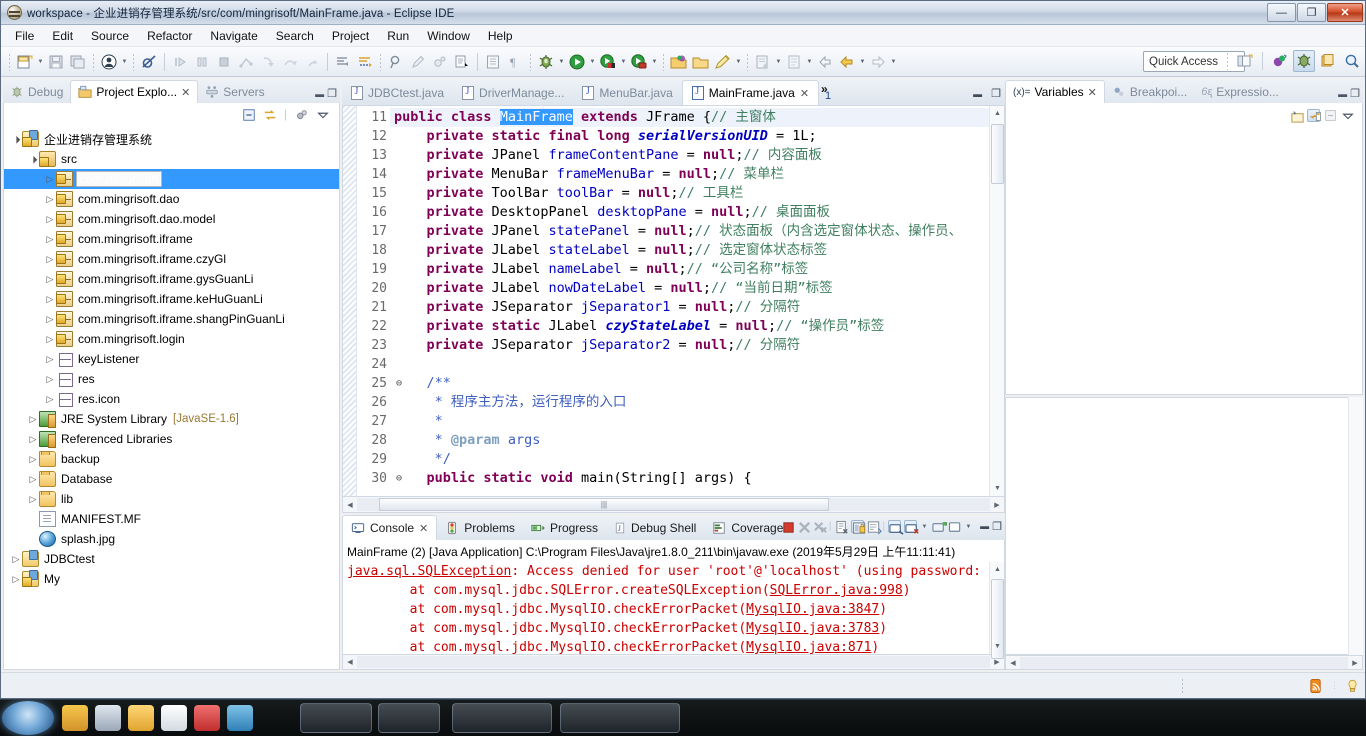 Image resolution: width=1366 pixels, height=736 pixels. Describe the element at coordinates (639, 62) in the screenshot. I see `coverage-icon` at that location.